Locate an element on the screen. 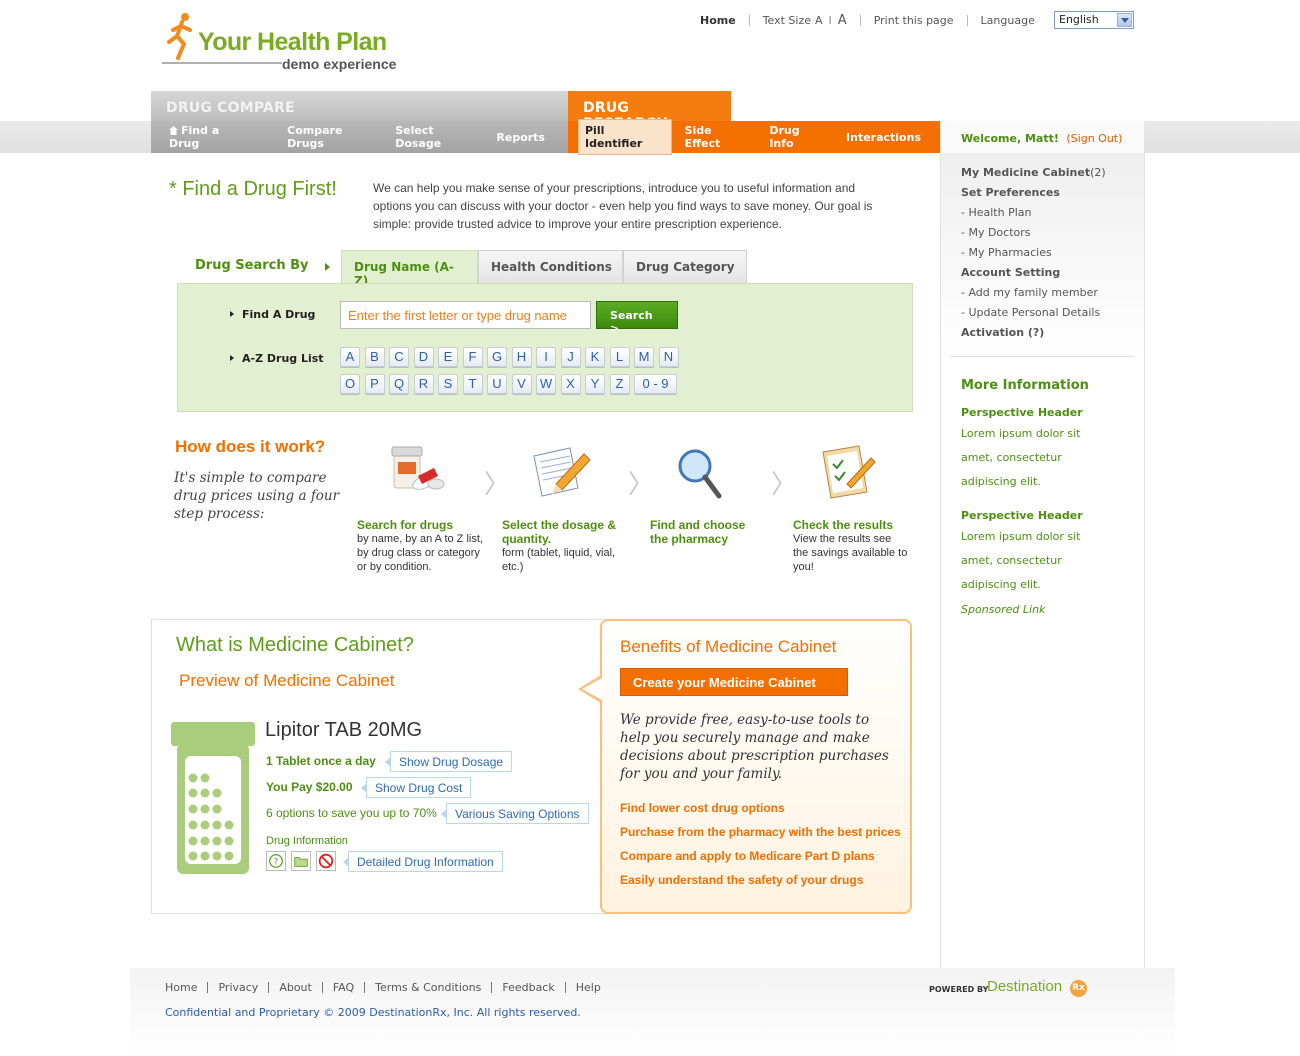  subnav-side-effect: Side Effect is located at coordinates (718, 137).